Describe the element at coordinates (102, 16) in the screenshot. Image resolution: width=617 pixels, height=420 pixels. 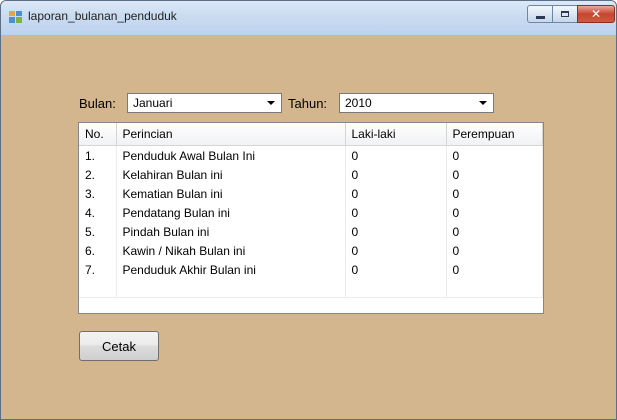
I see `window-title: laporan_bulanan_penduduk` at that location.